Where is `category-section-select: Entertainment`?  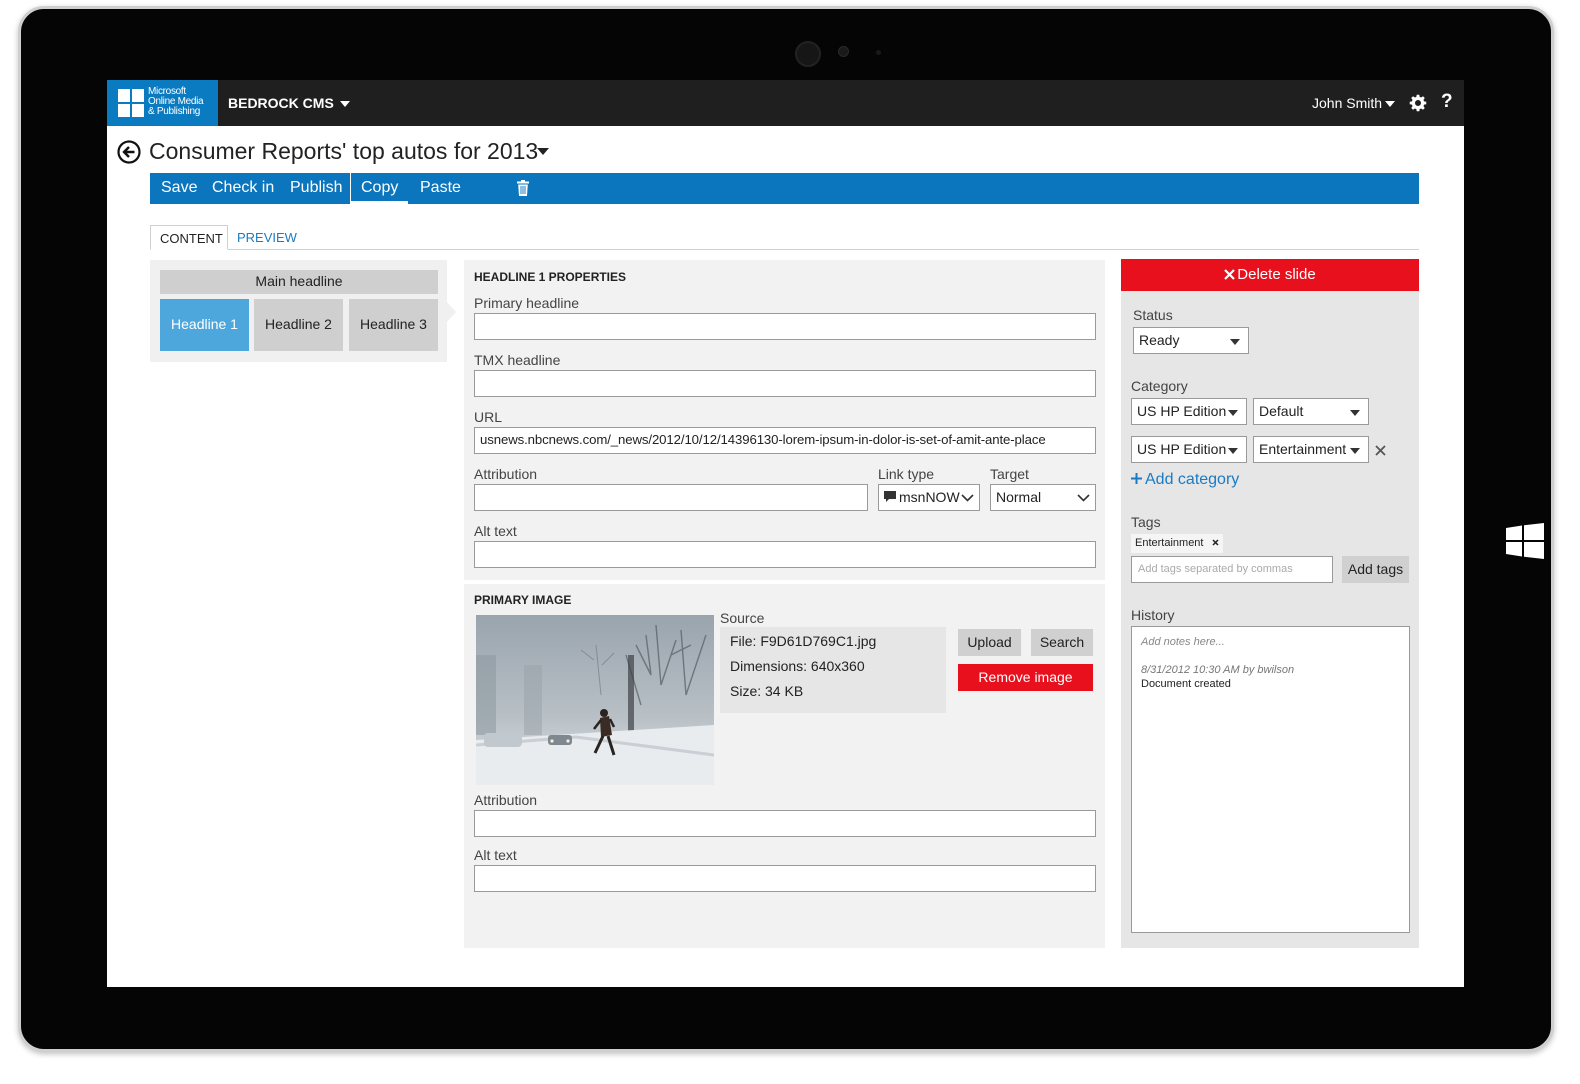
category-section-select: Entertainment is located at coordinates (1311, 449).